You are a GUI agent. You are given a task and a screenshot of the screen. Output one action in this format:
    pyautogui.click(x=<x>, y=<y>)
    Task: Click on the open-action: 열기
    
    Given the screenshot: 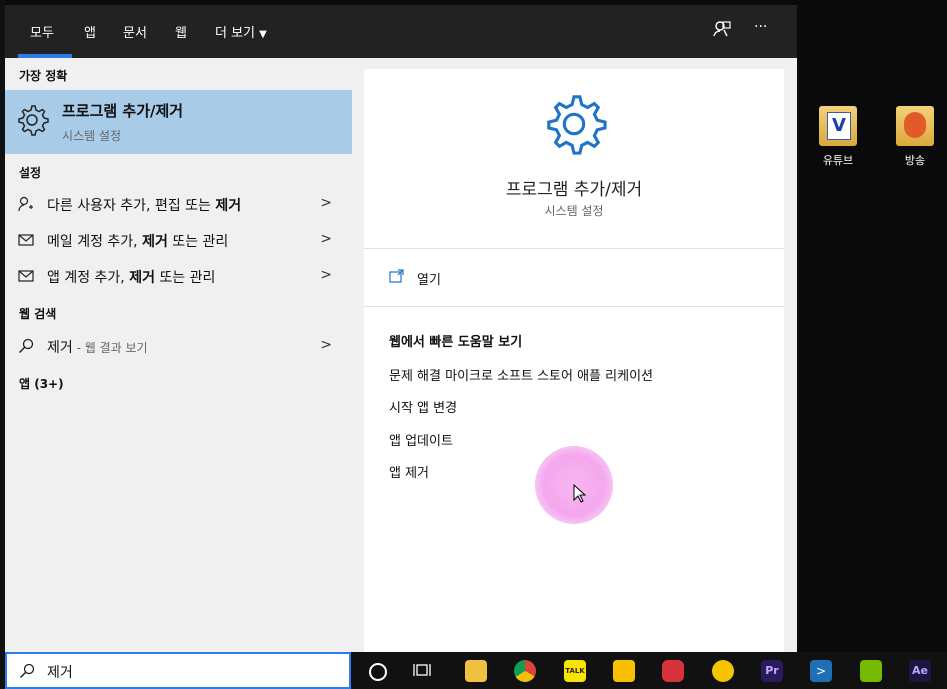 What is the action you would take?
    pyautogui.click(x=449, y=277)
    